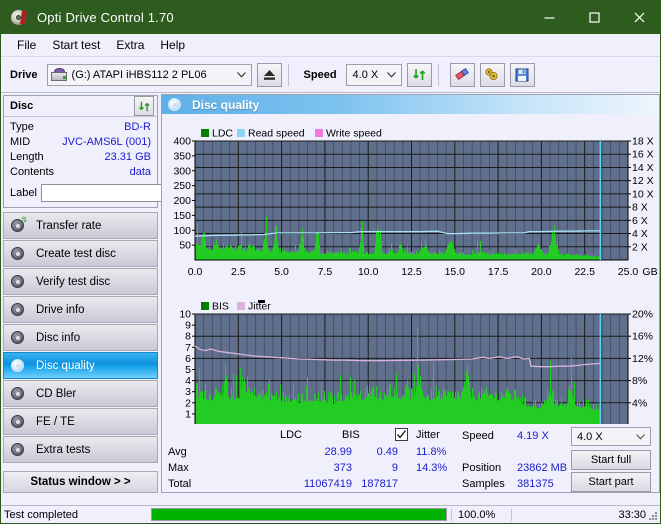 Image resolution: width=661 pixels, height=524 pixels. I want to click on svg-text: 17.5, so click(498, 272).